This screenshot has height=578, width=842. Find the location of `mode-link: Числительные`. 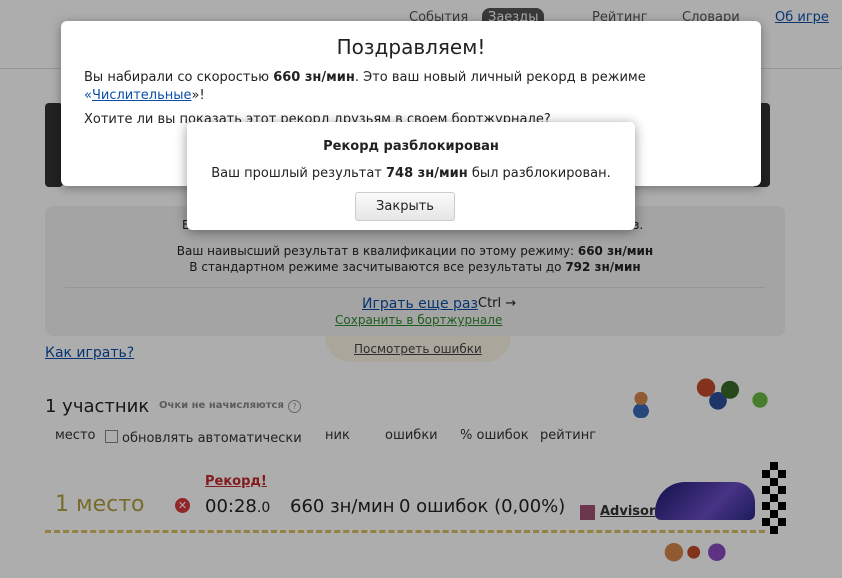

mode-link: Числительные is located at coordinates (142, 95).